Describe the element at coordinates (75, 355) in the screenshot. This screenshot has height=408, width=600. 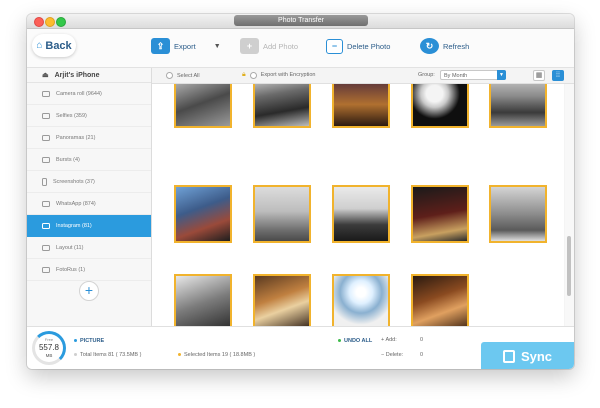
I see `total-dot-icon` at that location.